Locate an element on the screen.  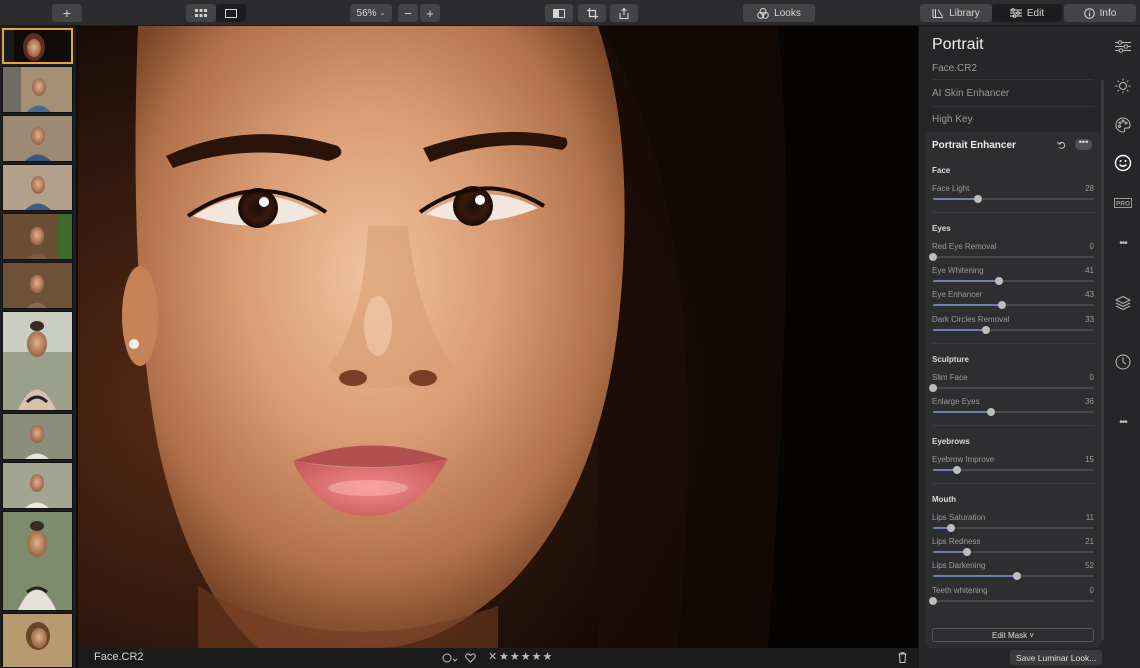
heart-icon is located at coordinates (470, 658).